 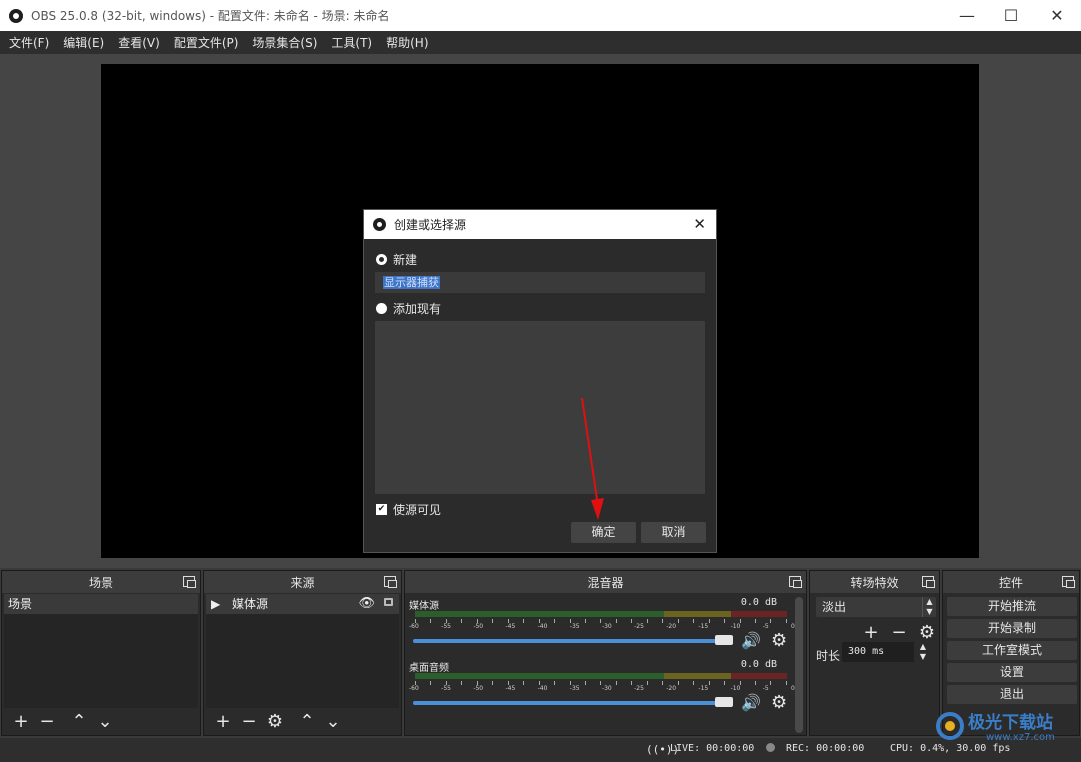 I want to click on settings-button: 设置, so click(x=1012, y=672).